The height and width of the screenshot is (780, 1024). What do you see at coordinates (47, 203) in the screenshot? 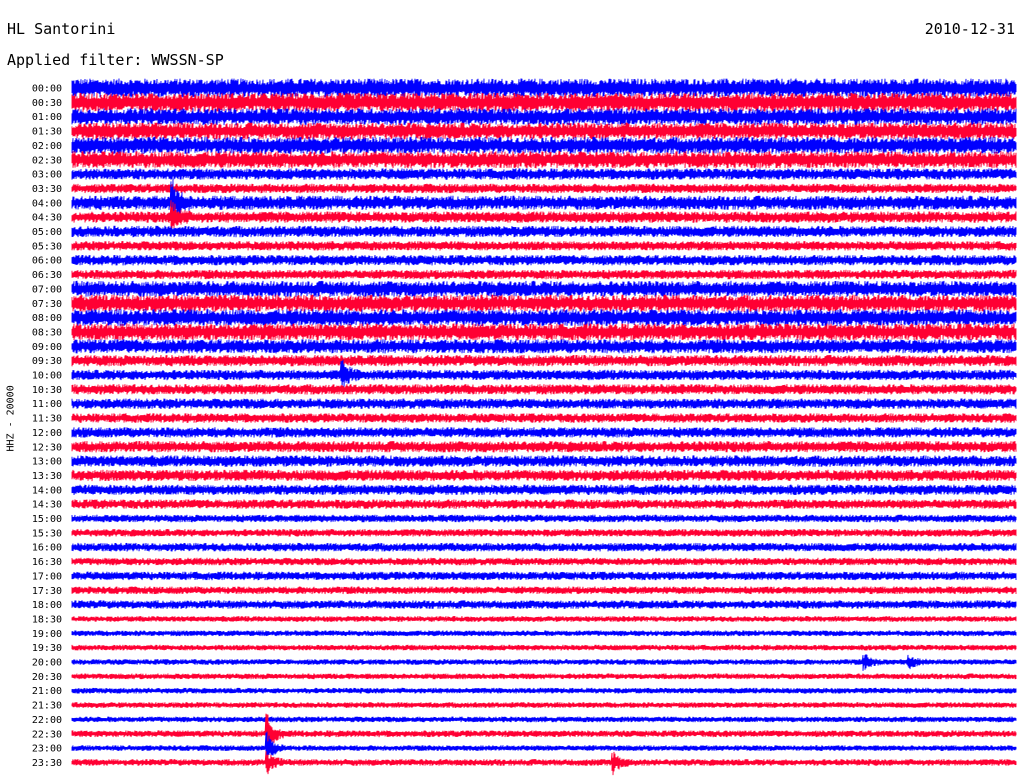
I see `row-time-label: 04:00` at bounding box center [47, 203].